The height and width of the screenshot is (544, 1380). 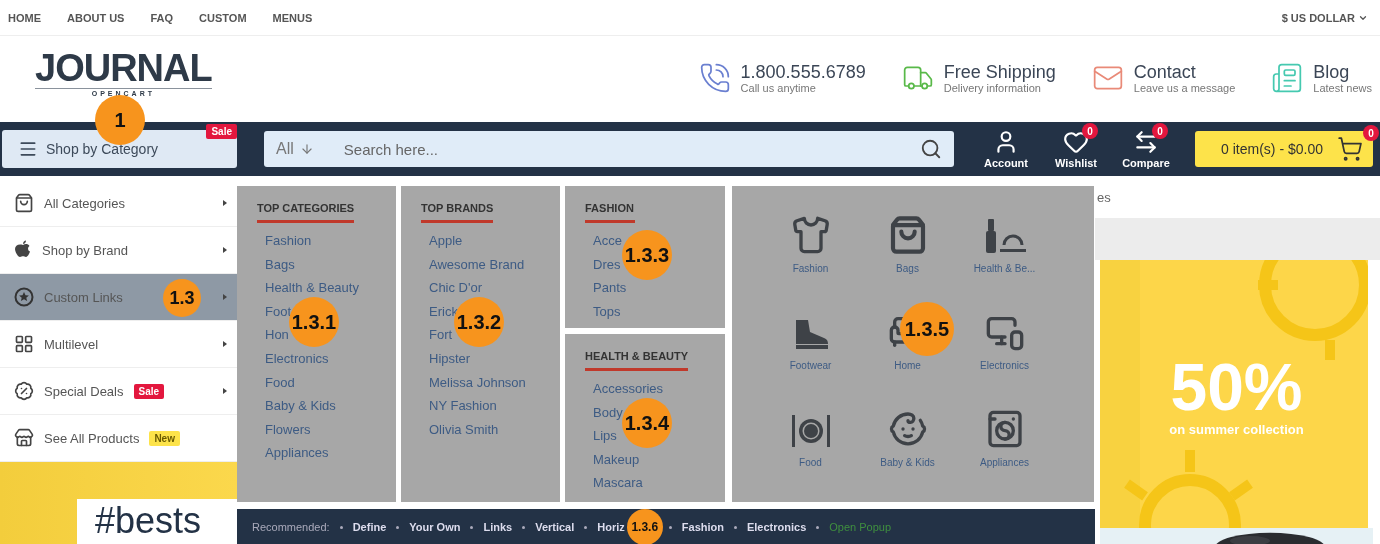 I want to click on menu-link: Appliances, so click(x=297, y=453).